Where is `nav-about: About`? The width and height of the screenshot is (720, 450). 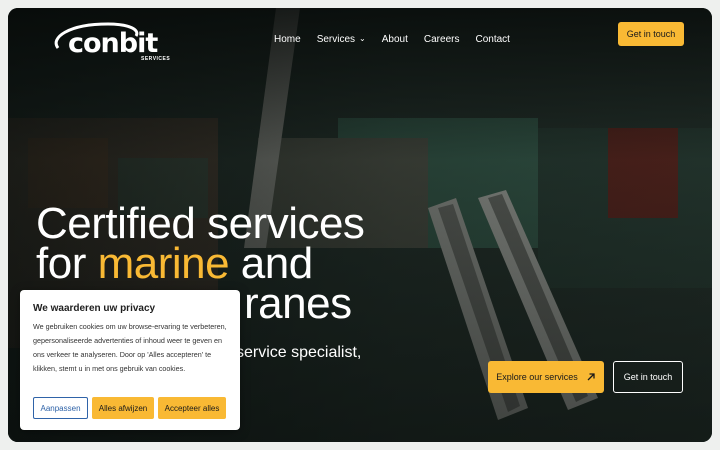 nav-about: About is located at coordinates (395, 39).